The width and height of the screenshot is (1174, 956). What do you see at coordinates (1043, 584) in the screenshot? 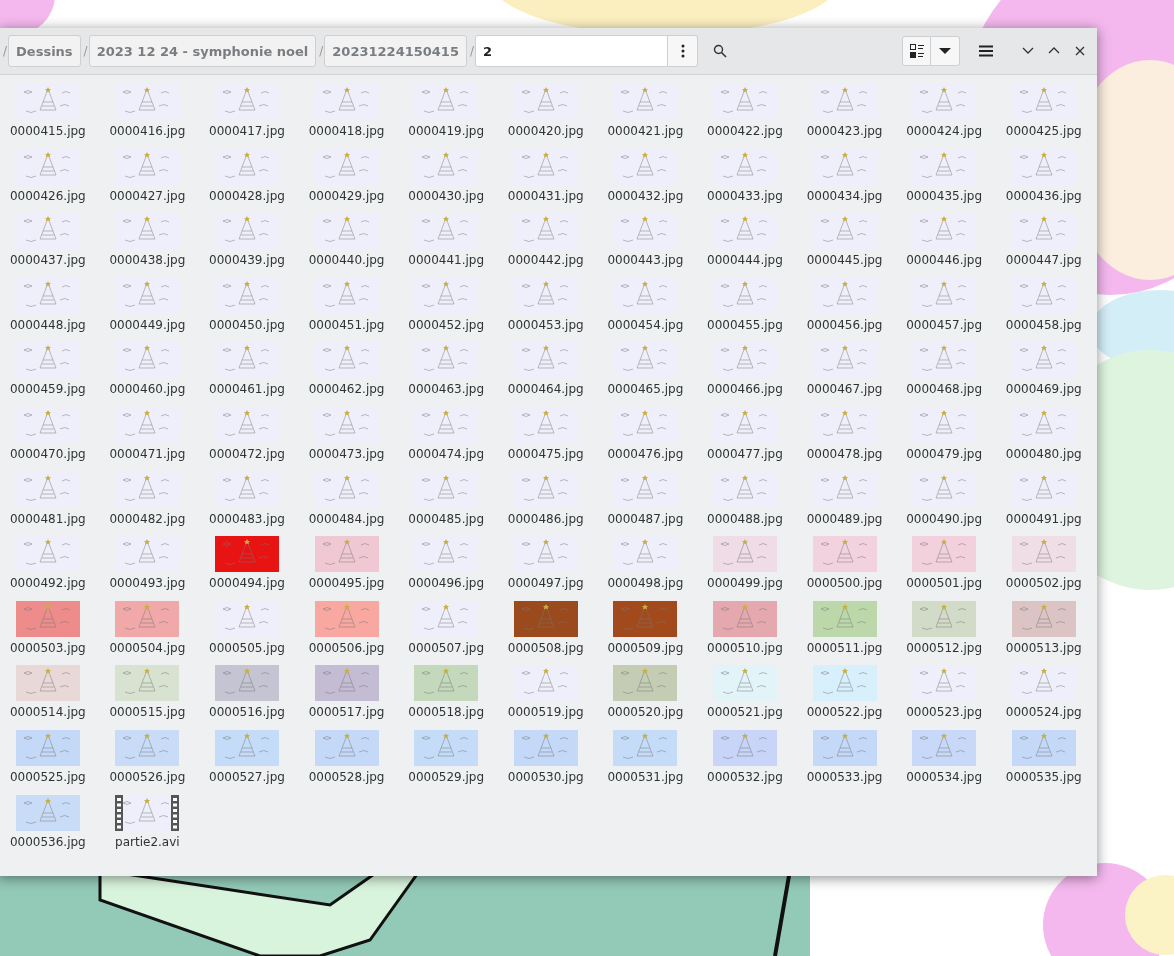
I see `file-name: 0000502.jpg` at bounding box center [1043, 584].